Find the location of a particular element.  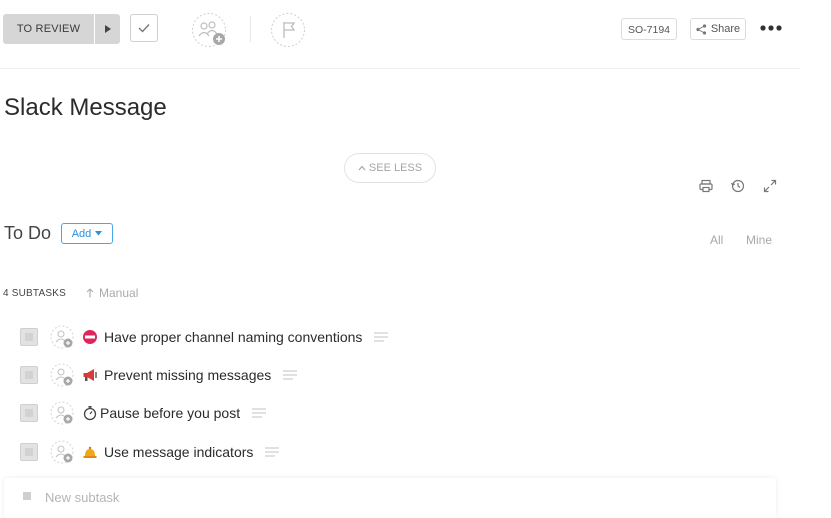

new-subtask-placeholder: New subtask is located at coordinates (82, 497).